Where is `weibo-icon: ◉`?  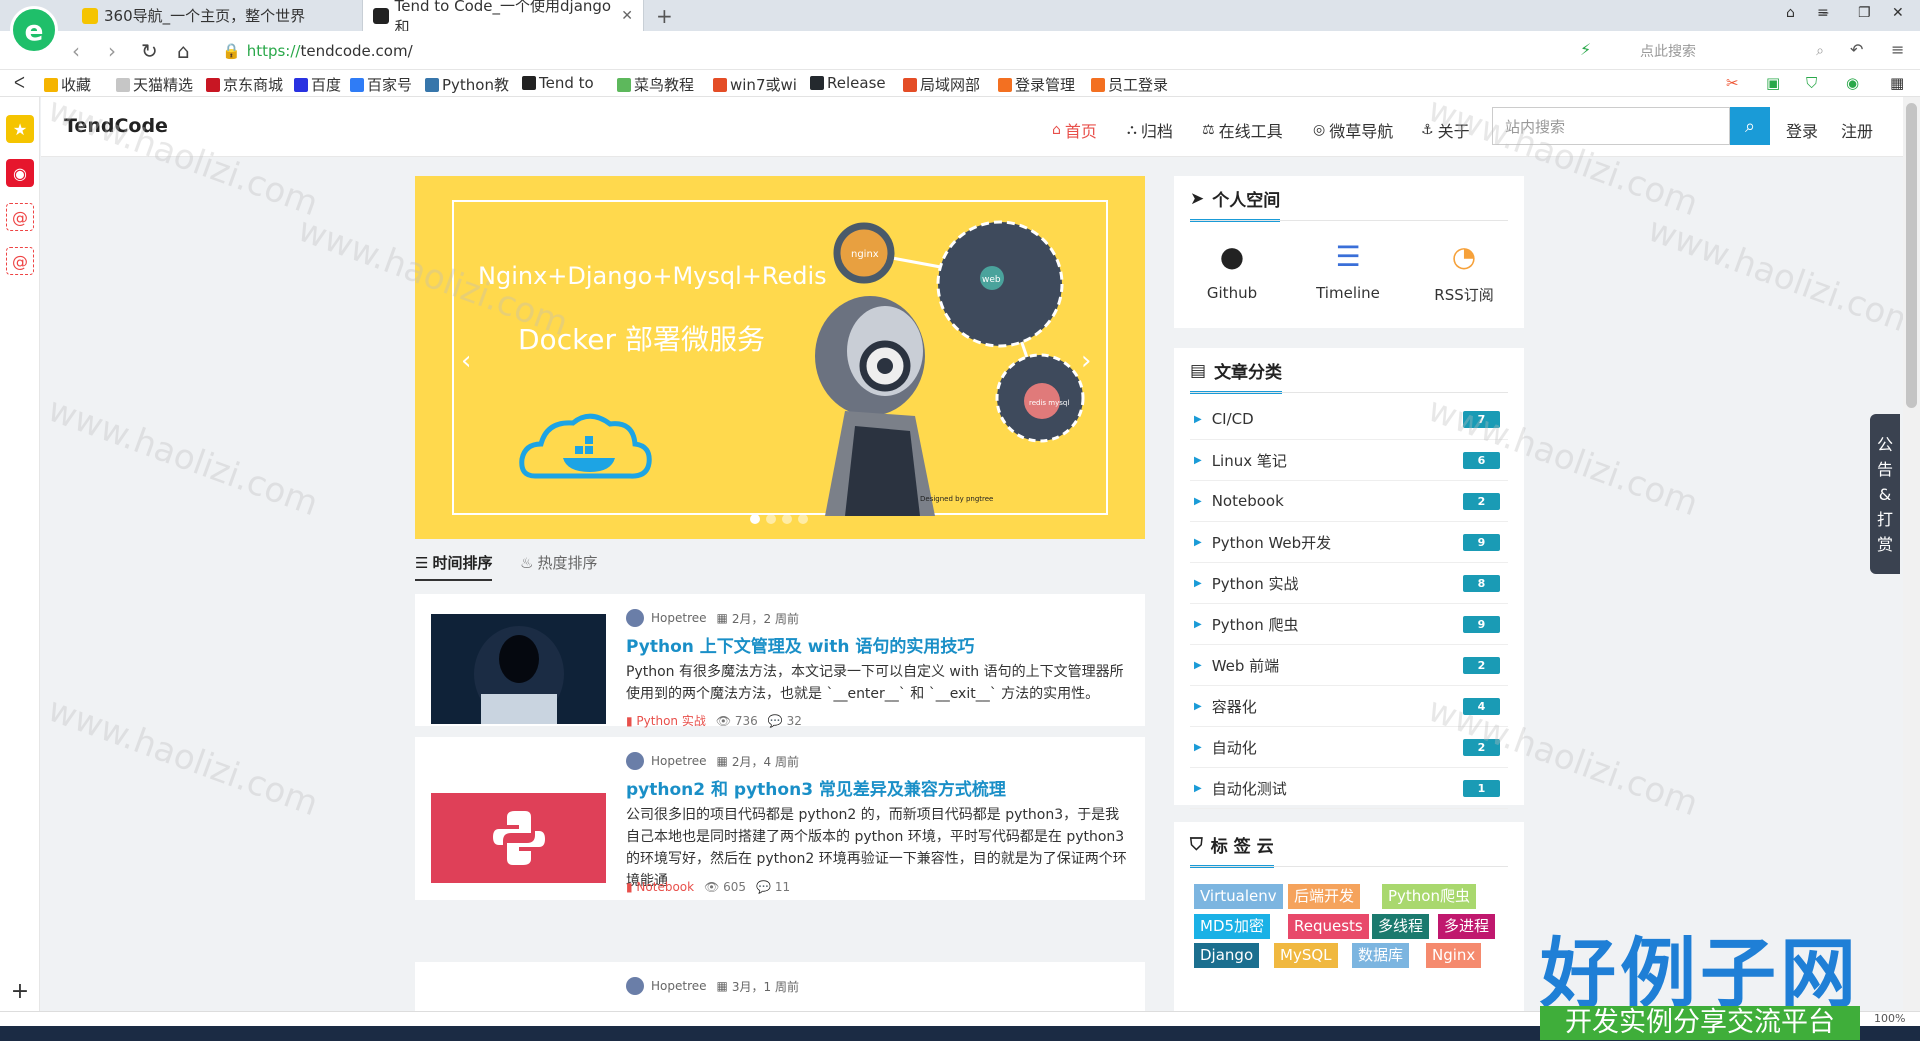 weibo-icon: ◉ is located at coordinates (20, 173).